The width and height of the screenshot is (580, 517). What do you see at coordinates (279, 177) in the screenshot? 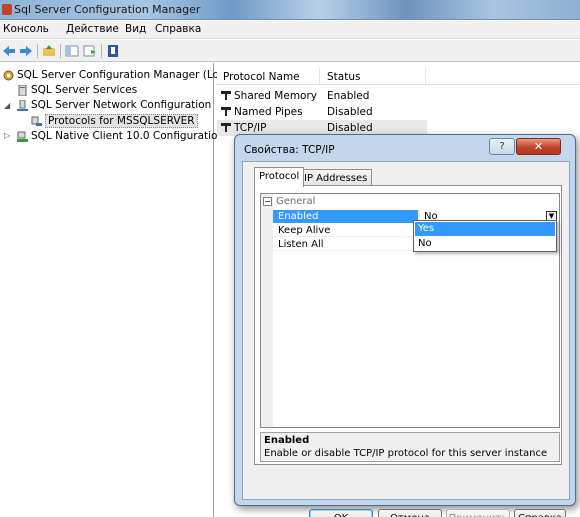
I see `tab-protocol: Protocol` at bounding box center [279, 177].